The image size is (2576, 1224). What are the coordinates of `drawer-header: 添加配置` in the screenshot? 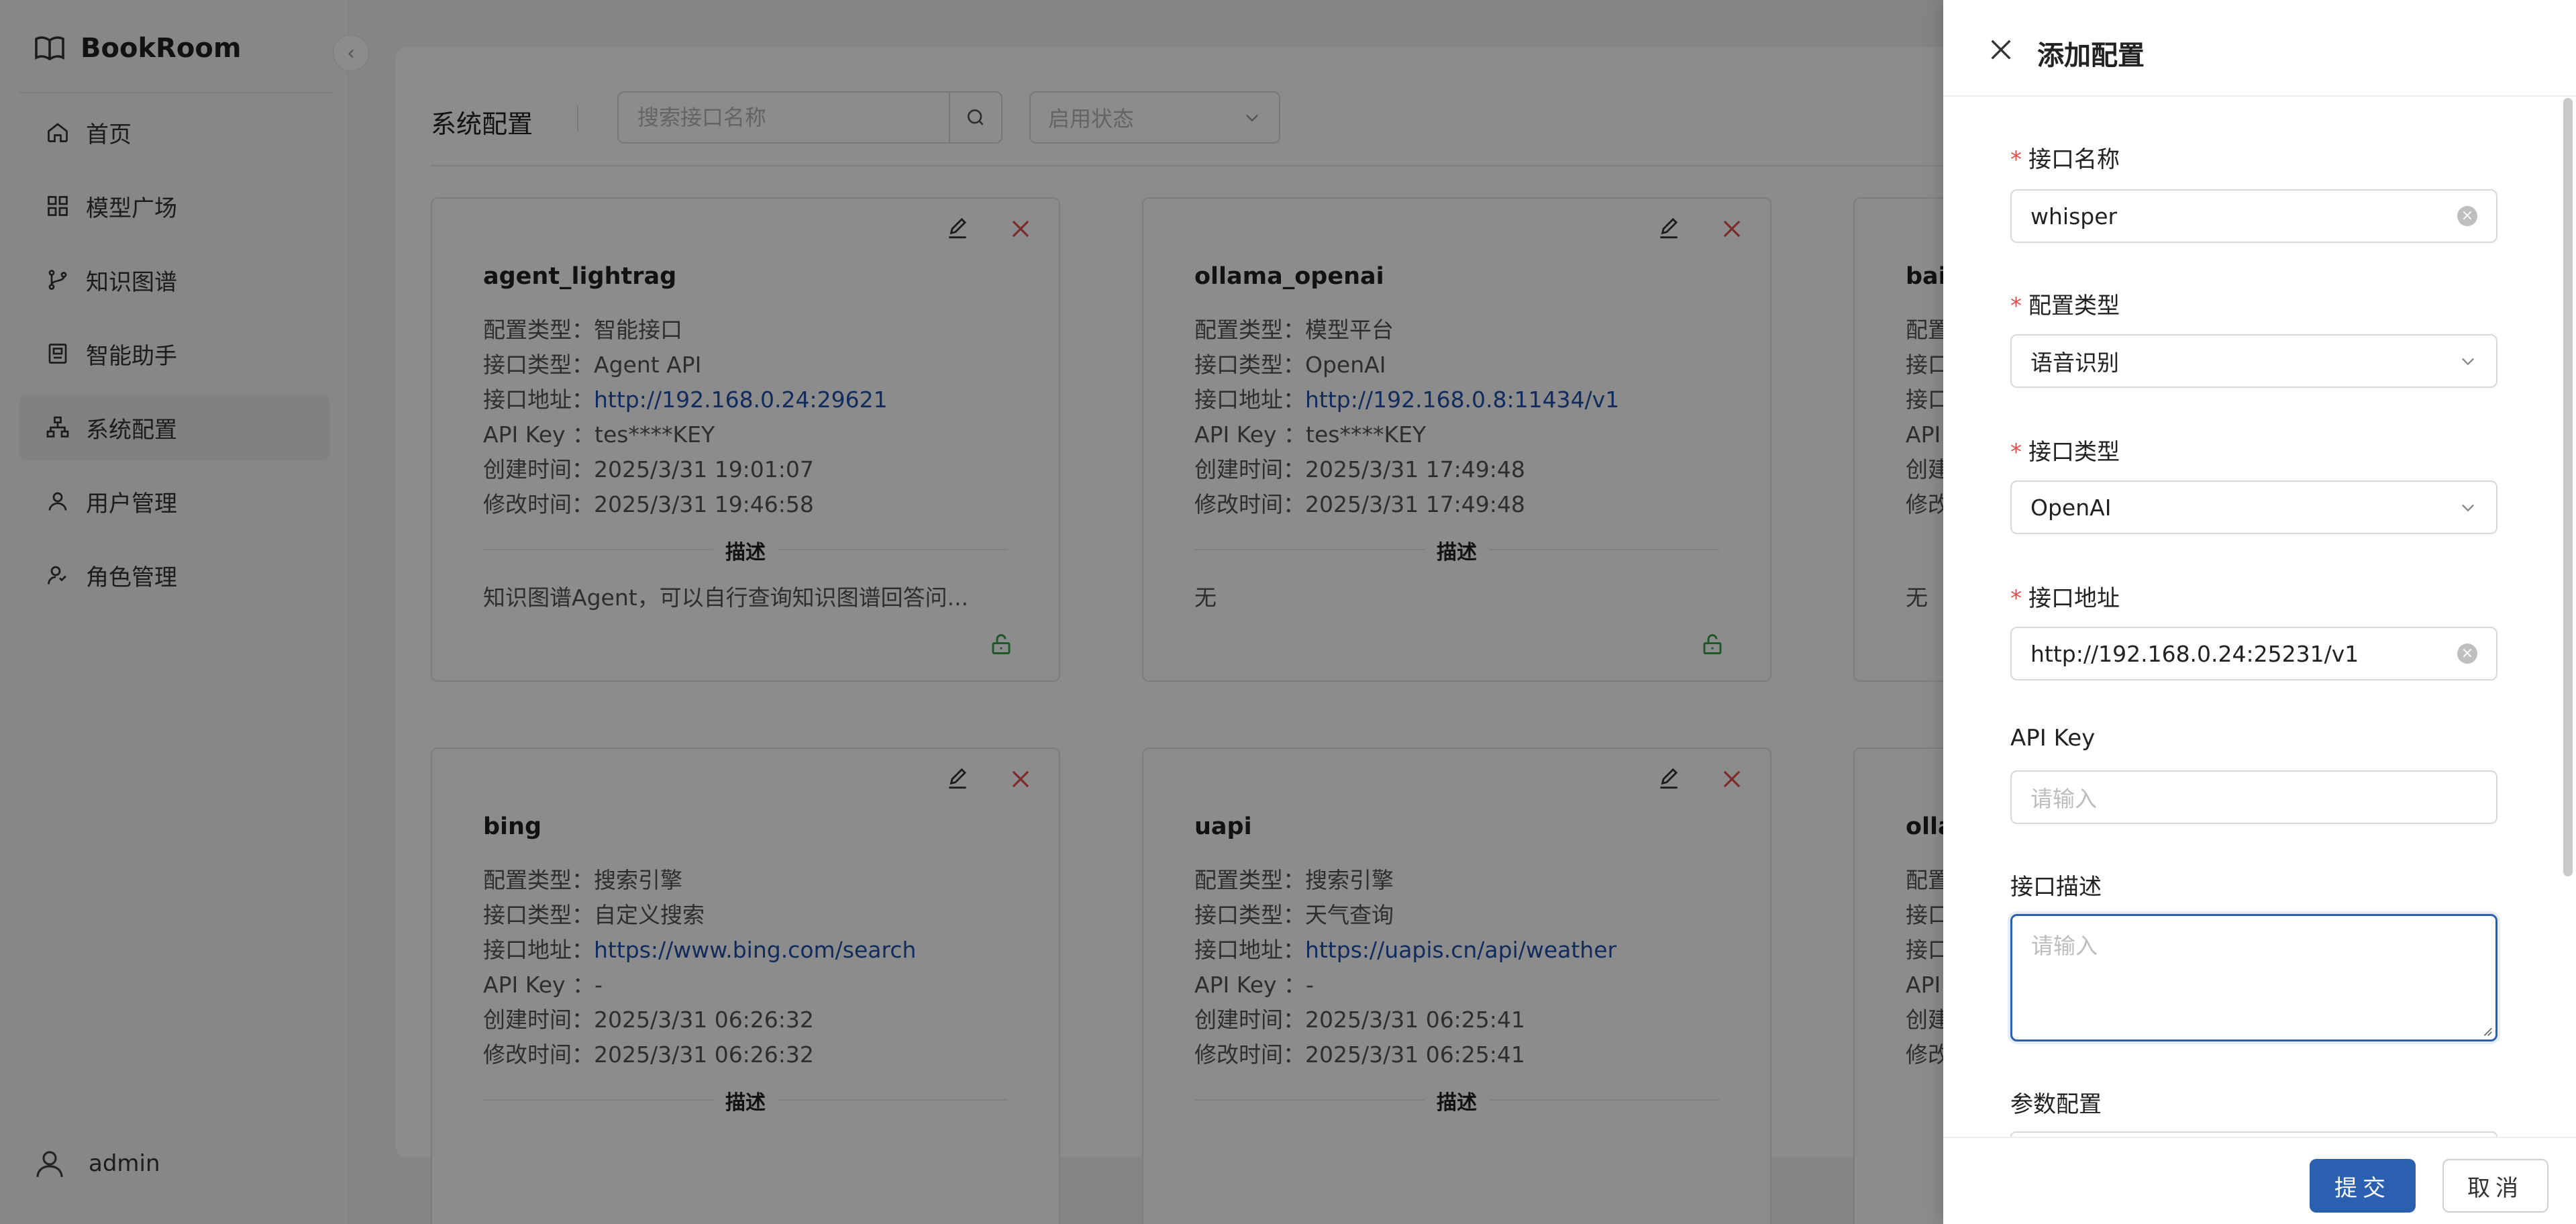 It's located at (2259, 48).